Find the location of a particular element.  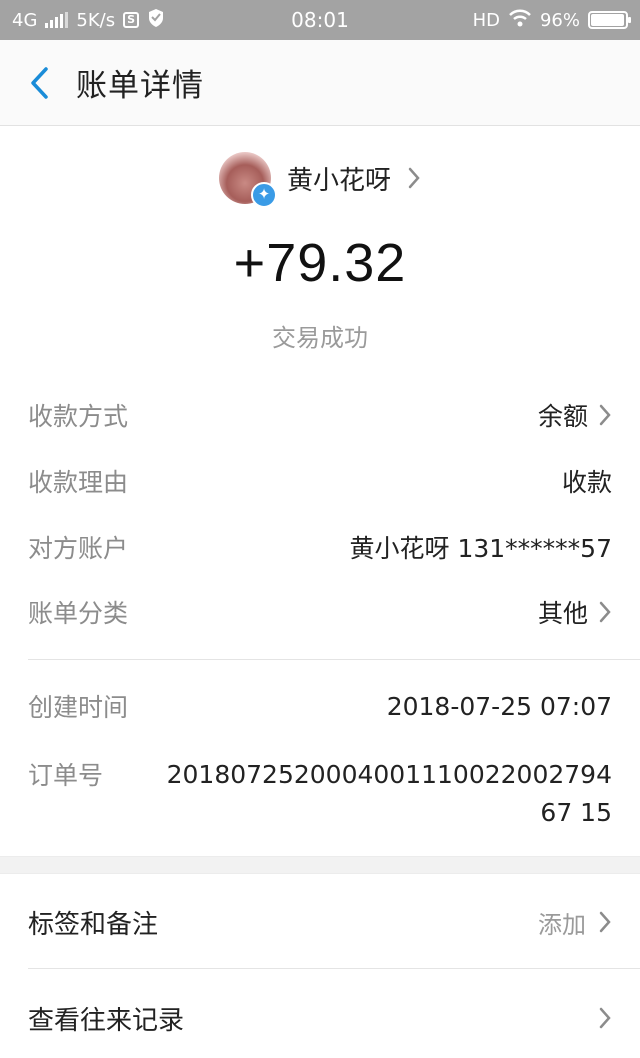

detail-row-category: 账单分类 其他 is located at coordinates (320, 612).